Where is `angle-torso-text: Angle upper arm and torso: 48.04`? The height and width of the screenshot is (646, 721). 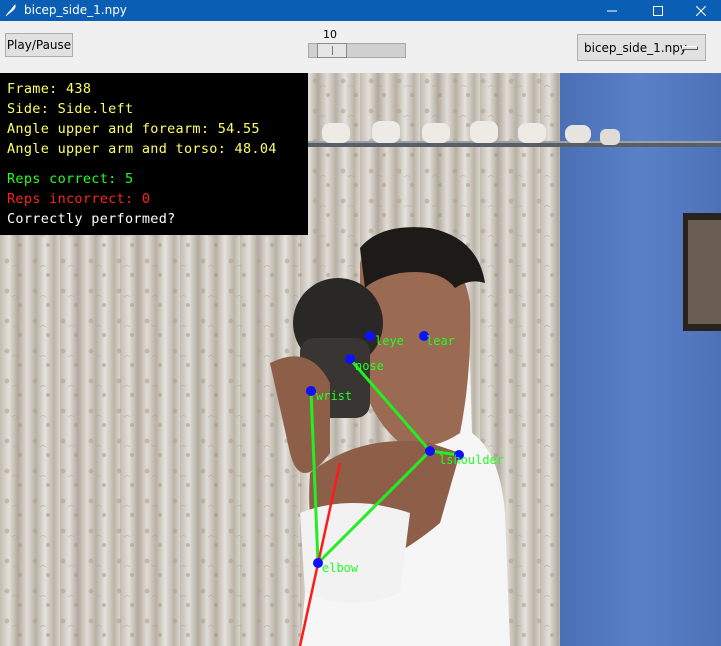 angle-torso-text: Angle upper arm and torso: 48.04 is located at coordinates (142, 149).